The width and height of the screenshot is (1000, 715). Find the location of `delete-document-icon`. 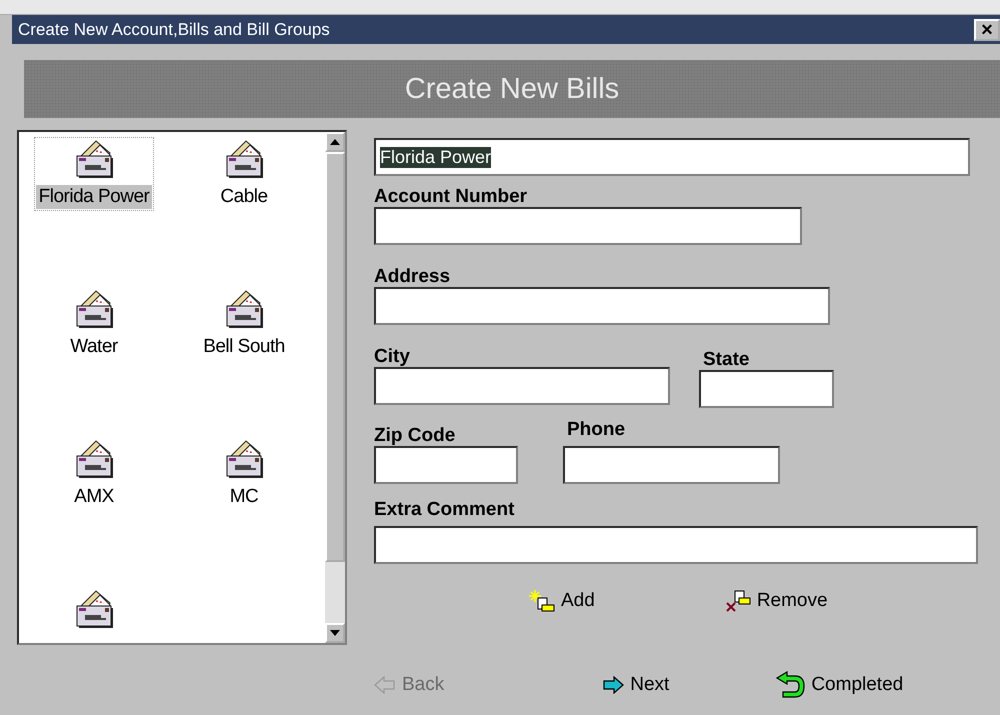

delete-document-icon is located at coordinates (737, 601).